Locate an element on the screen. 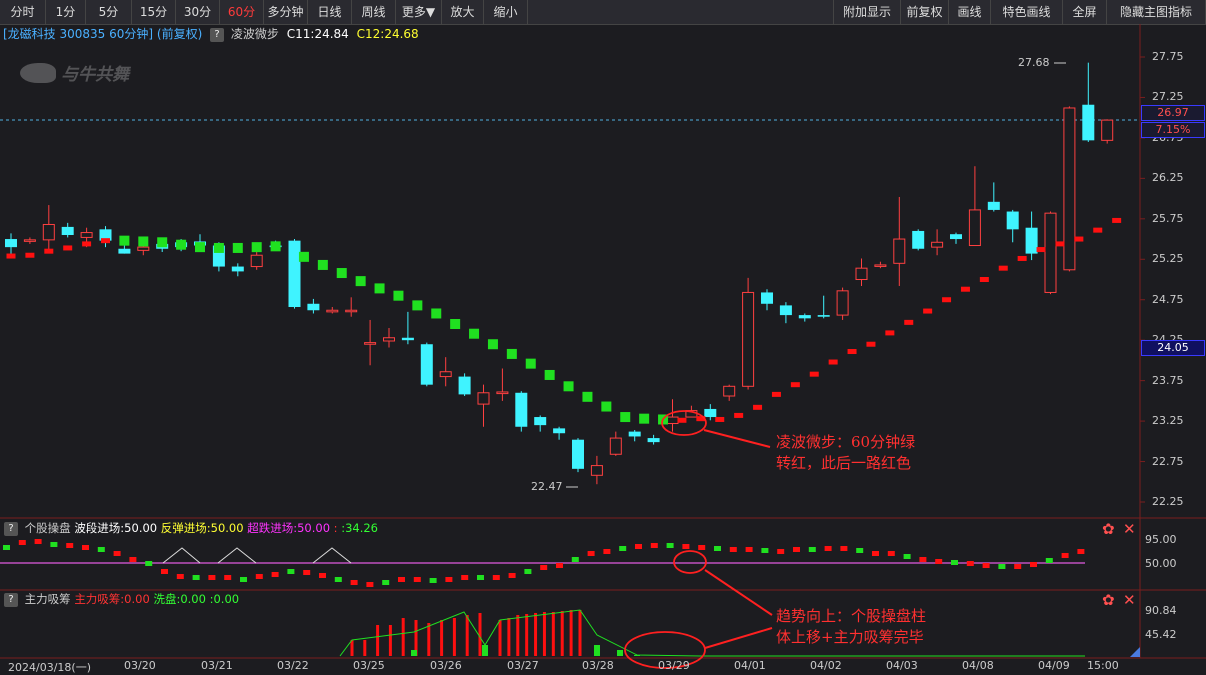 Image resolution: width=1206 pixels, height=675 pixels. price-tick-label: 25.25 is located at coordinates (1168, 259).